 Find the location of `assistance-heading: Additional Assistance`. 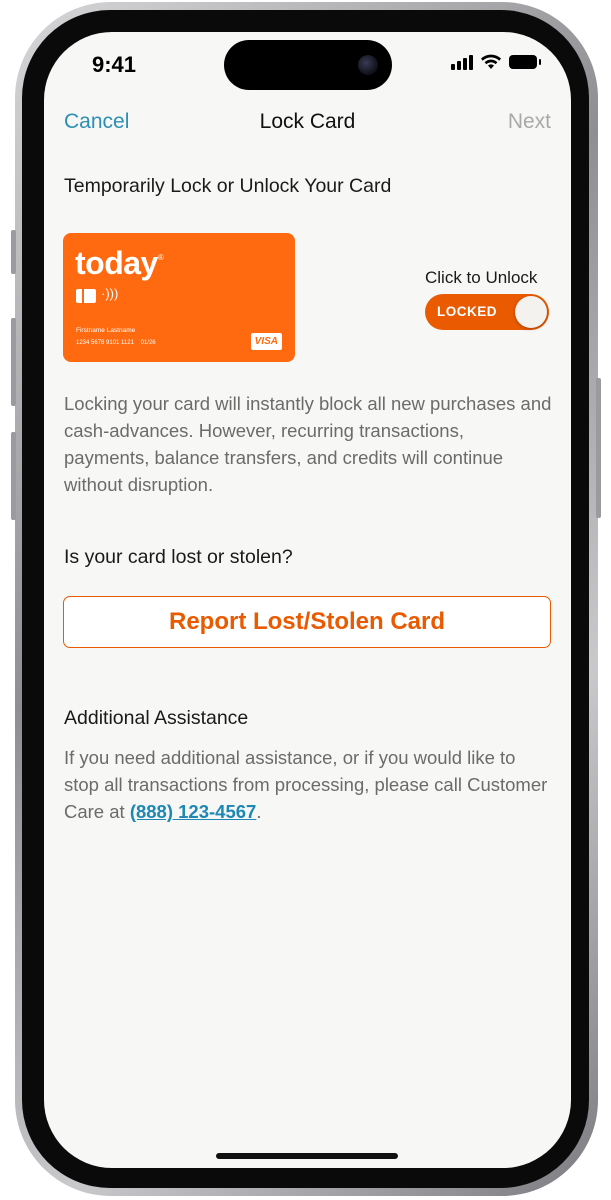

assistance-heading: Additional Assistance is located at coordinates (156, 718).